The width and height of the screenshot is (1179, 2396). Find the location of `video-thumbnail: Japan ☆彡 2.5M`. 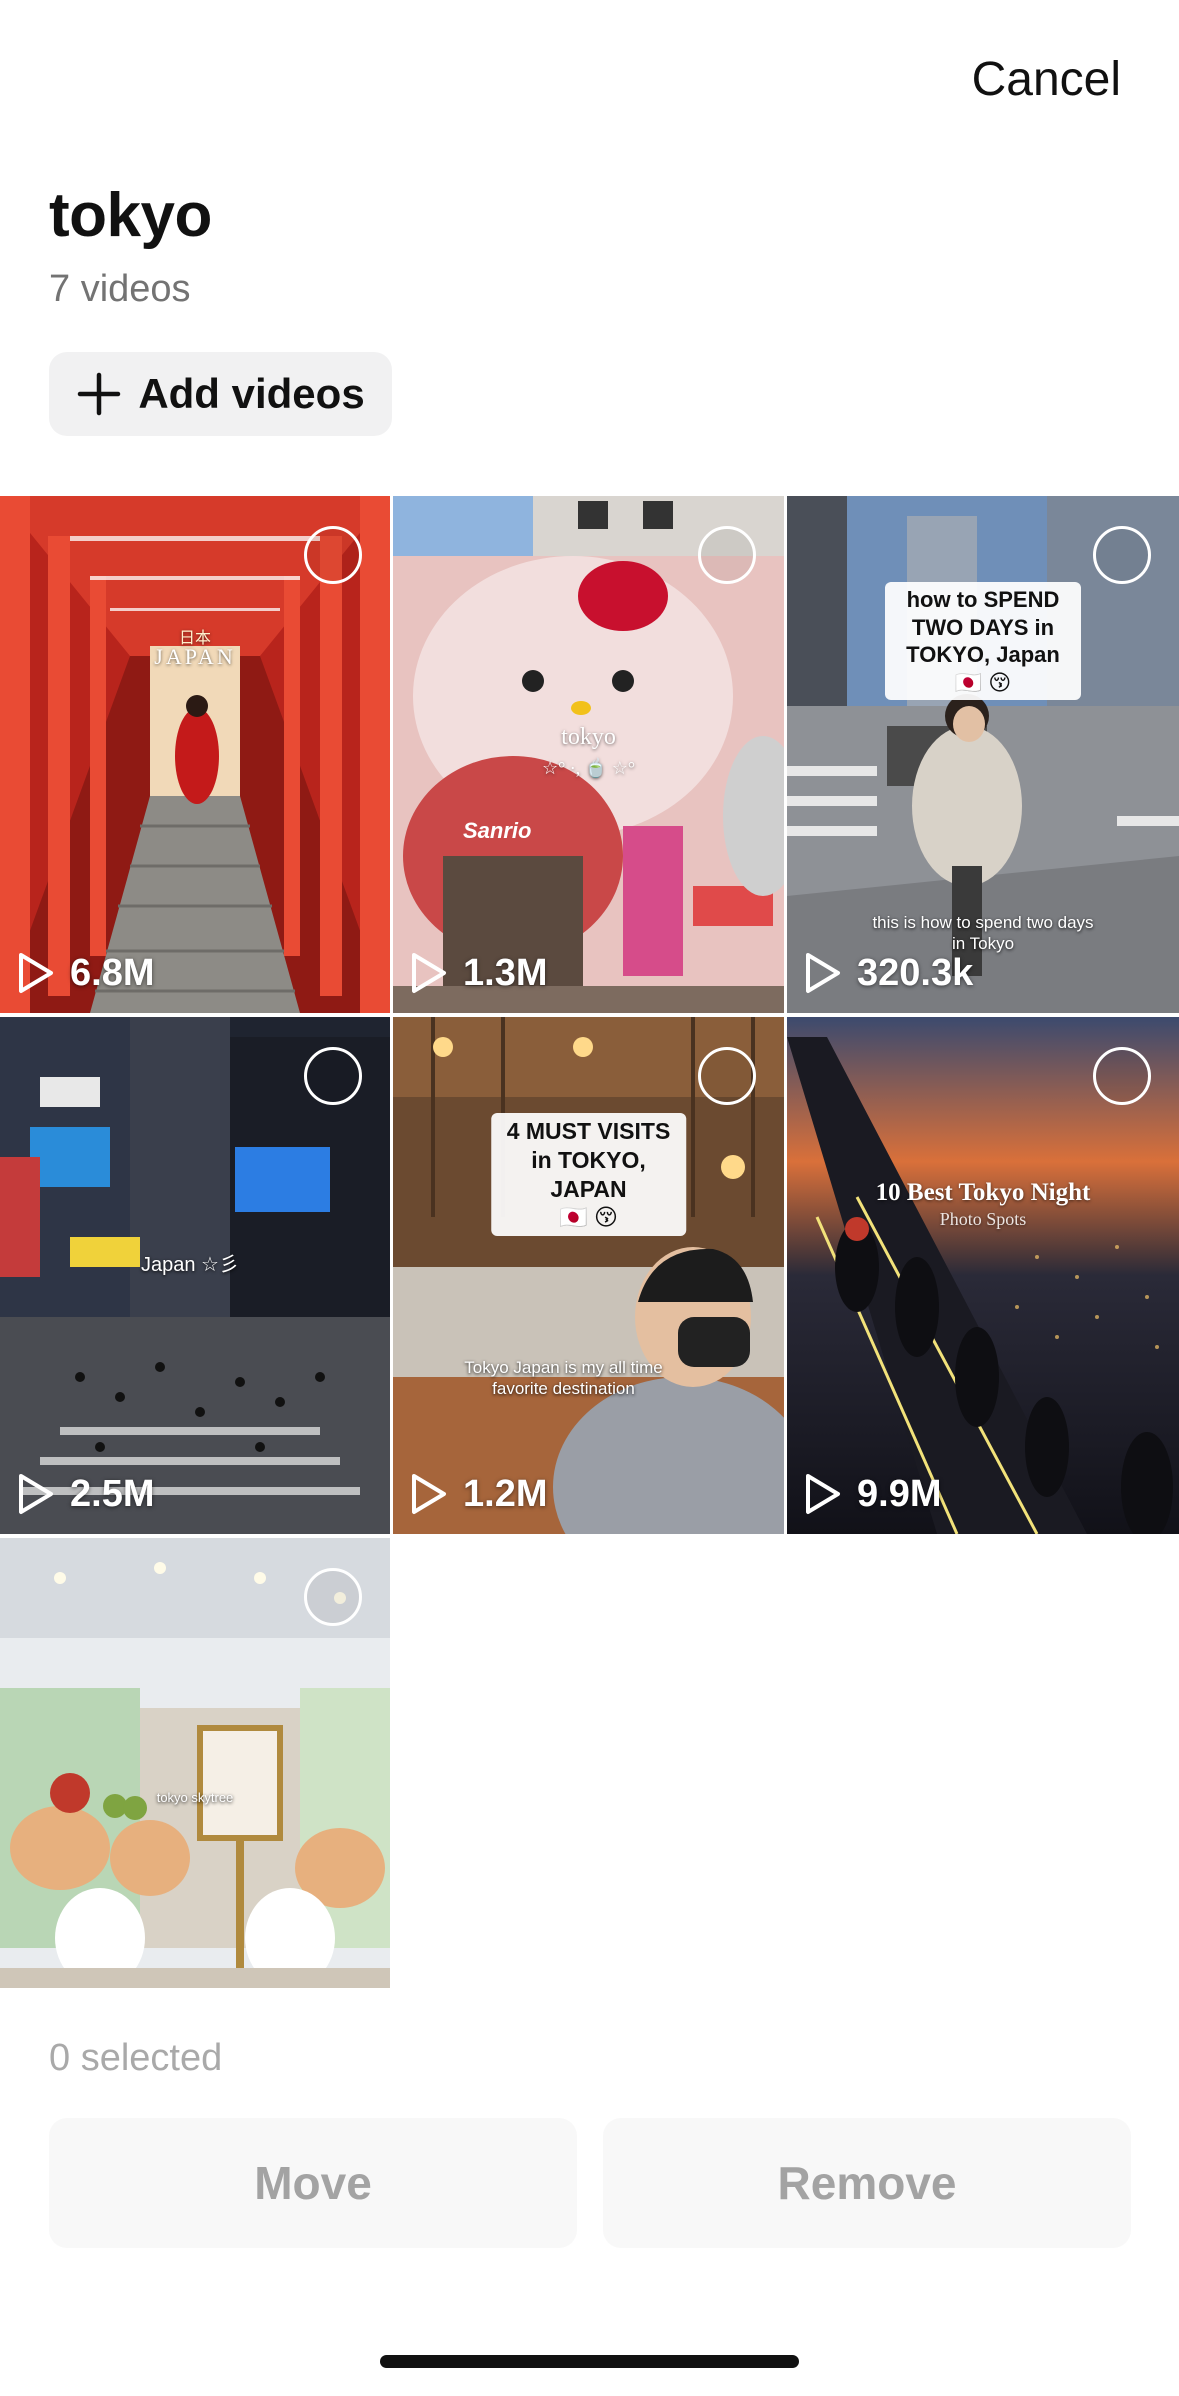

video-thumbnail: Japan ☆彡 2.5M is located at coordinates (195, 1275).